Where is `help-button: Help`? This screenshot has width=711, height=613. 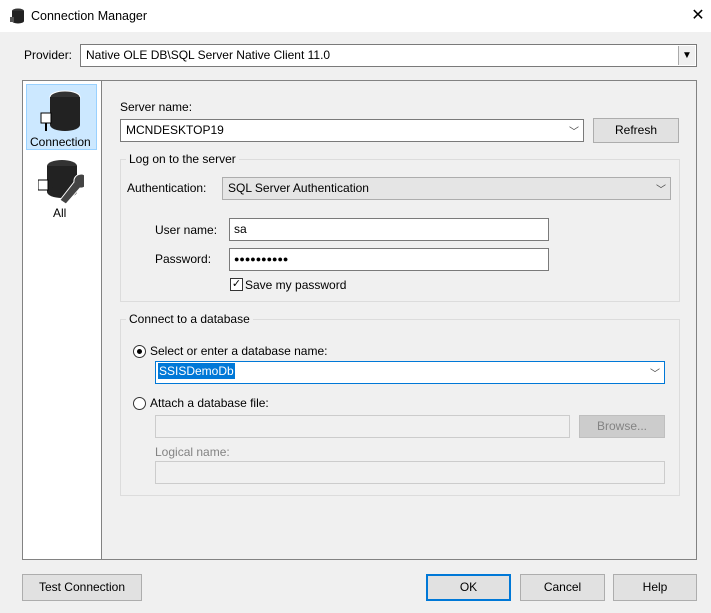
help-button: Help is located at coordinates (655, 587).